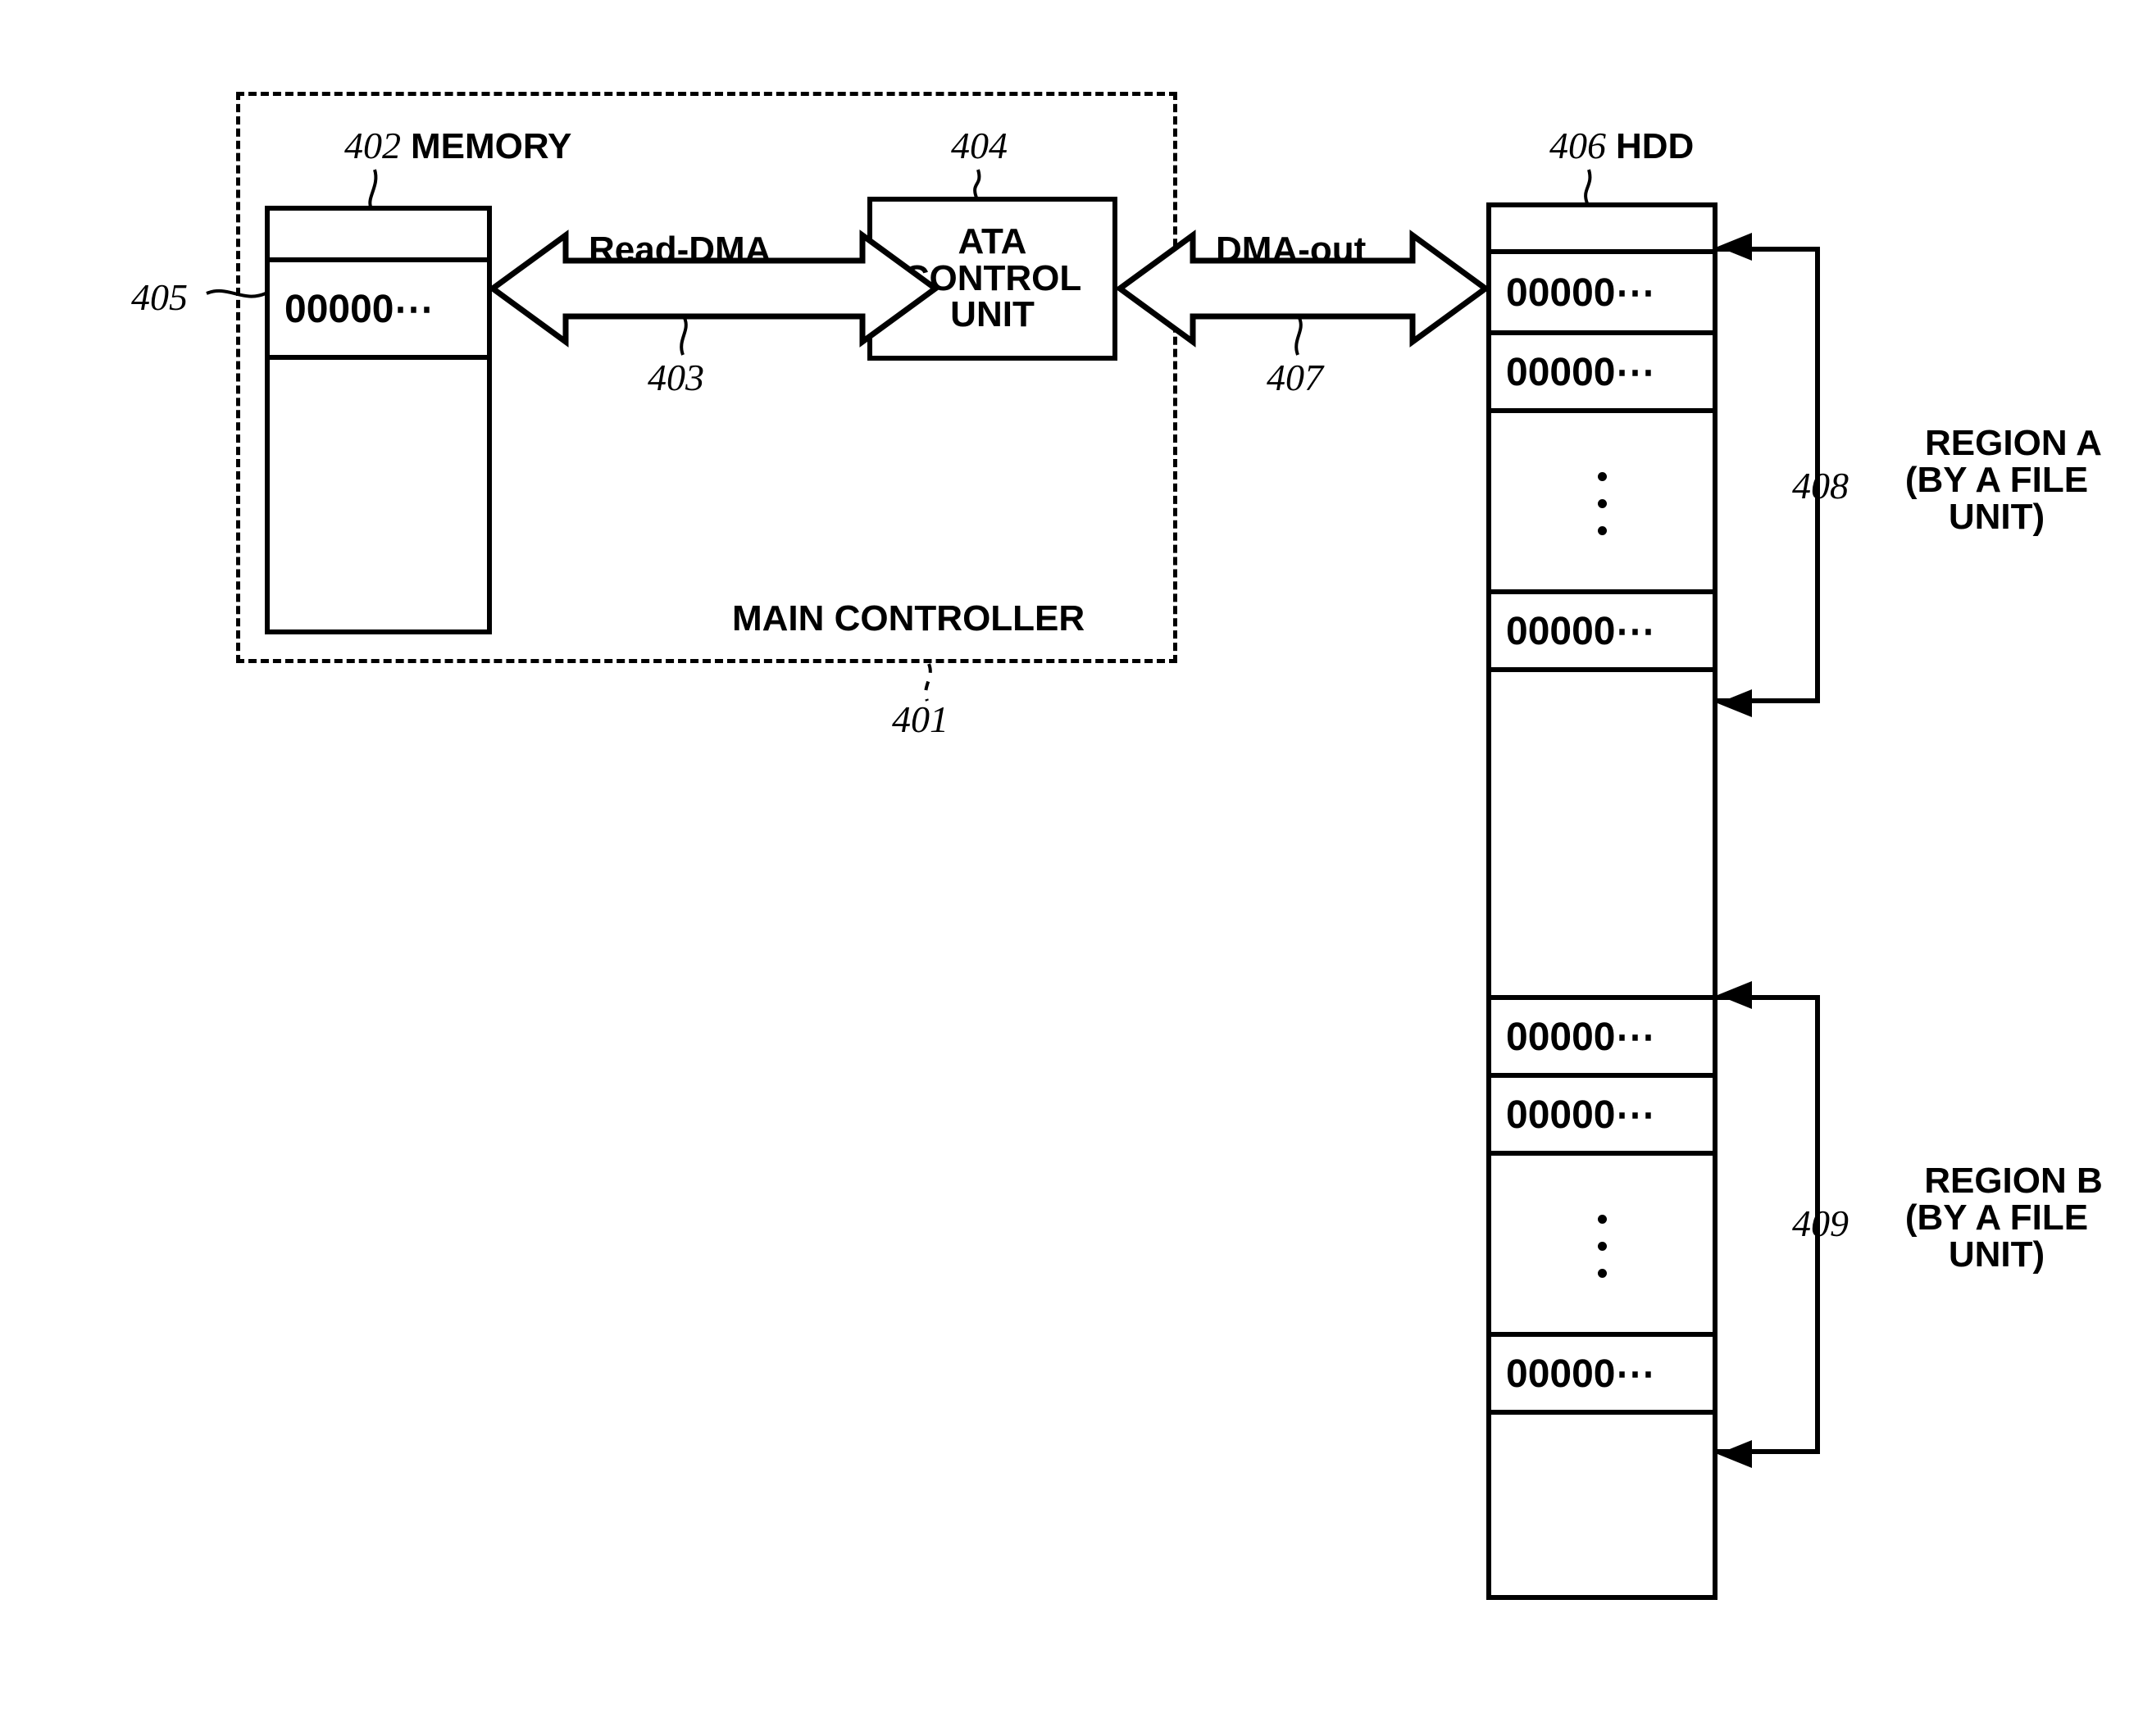  What do you see at coordinates (920, 719) in the screenshot?
I see `main-controller-ref-number: 401` at bounding box center [920, 719].